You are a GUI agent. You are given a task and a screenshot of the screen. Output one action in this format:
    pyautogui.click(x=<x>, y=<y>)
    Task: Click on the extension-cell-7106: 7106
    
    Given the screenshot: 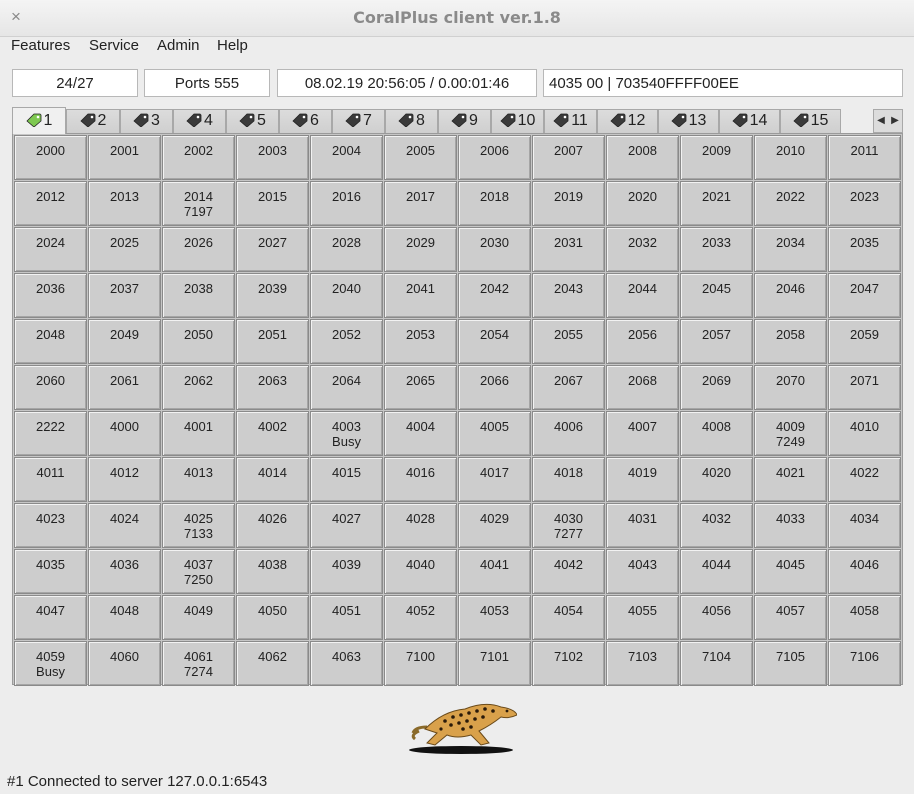 What is the action you would take?
    pyautogui.click(x=864, y=663)
    